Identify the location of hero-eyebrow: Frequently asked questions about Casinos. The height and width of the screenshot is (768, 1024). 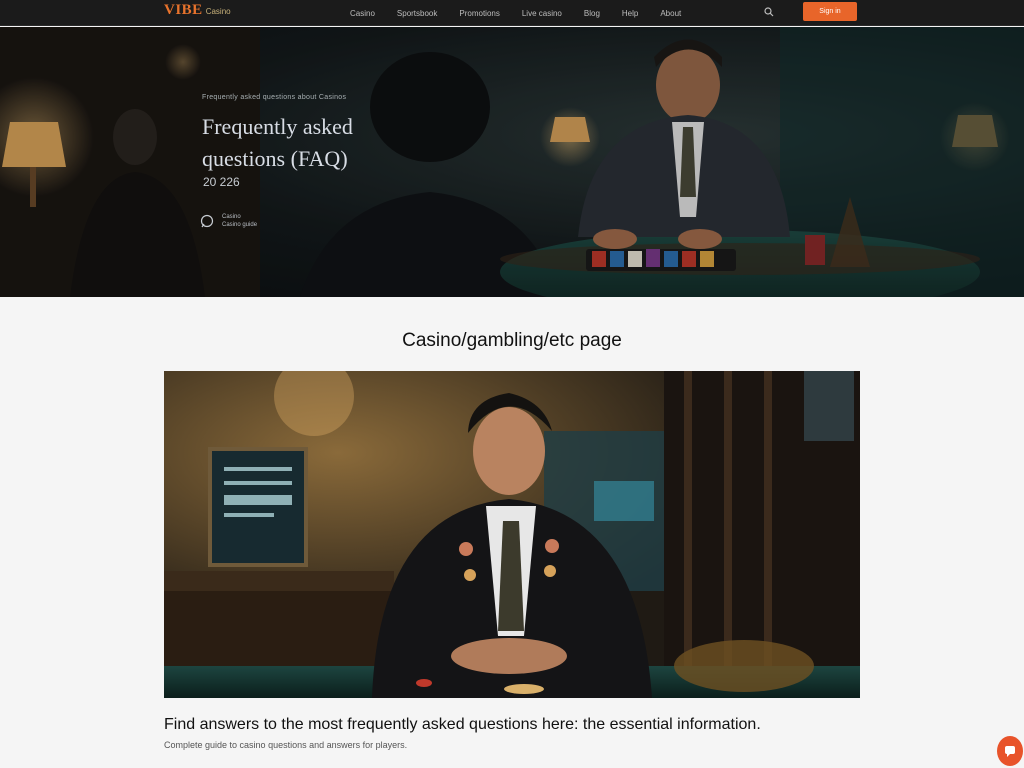
(274, 97).